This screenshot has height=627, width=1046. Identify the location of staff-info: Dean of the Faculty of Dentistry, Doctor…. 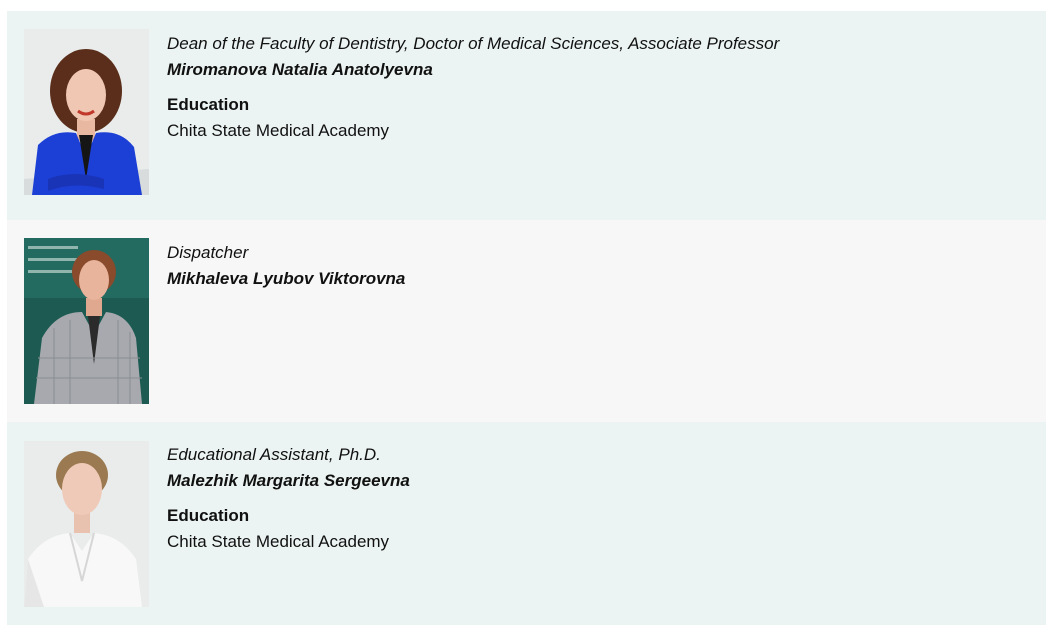
(601, 87).